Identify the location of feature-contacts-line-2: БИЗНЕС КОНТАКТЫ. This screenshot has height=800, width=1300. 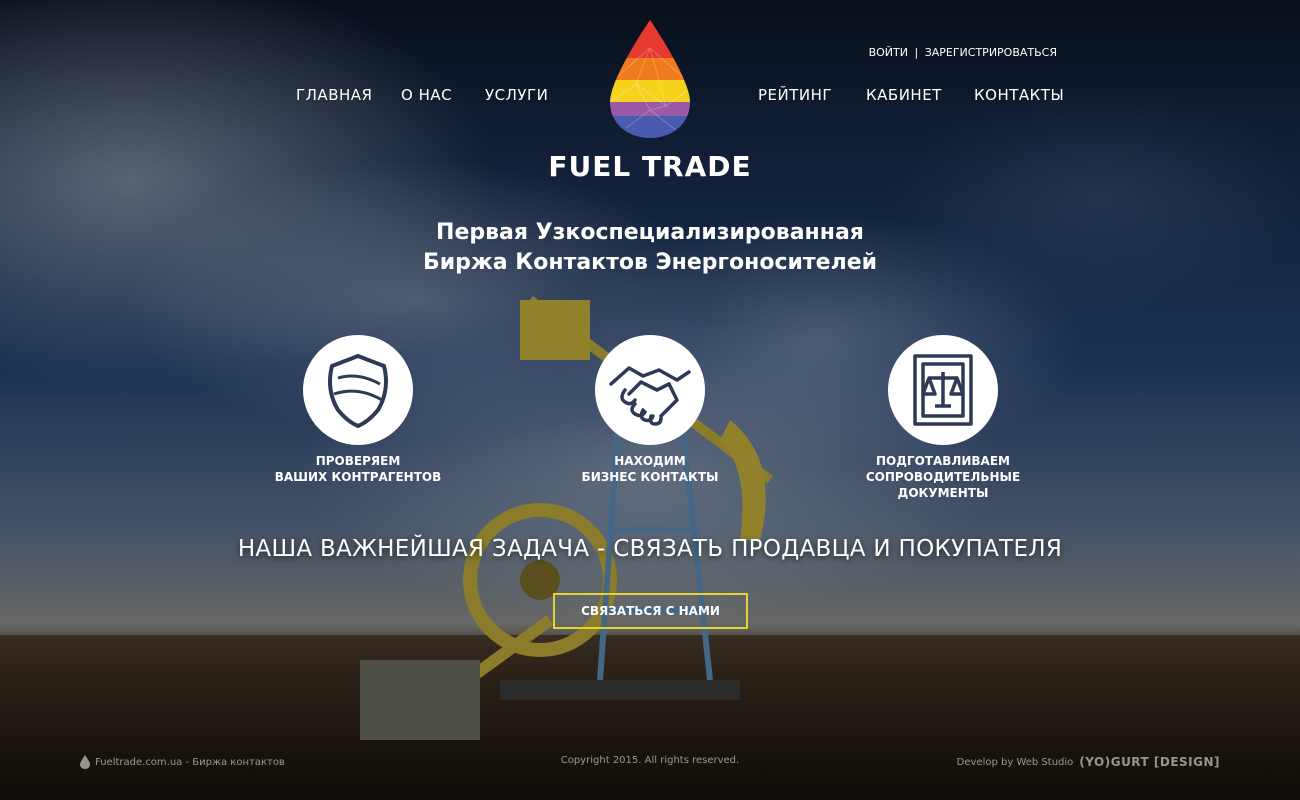
(650, 477).